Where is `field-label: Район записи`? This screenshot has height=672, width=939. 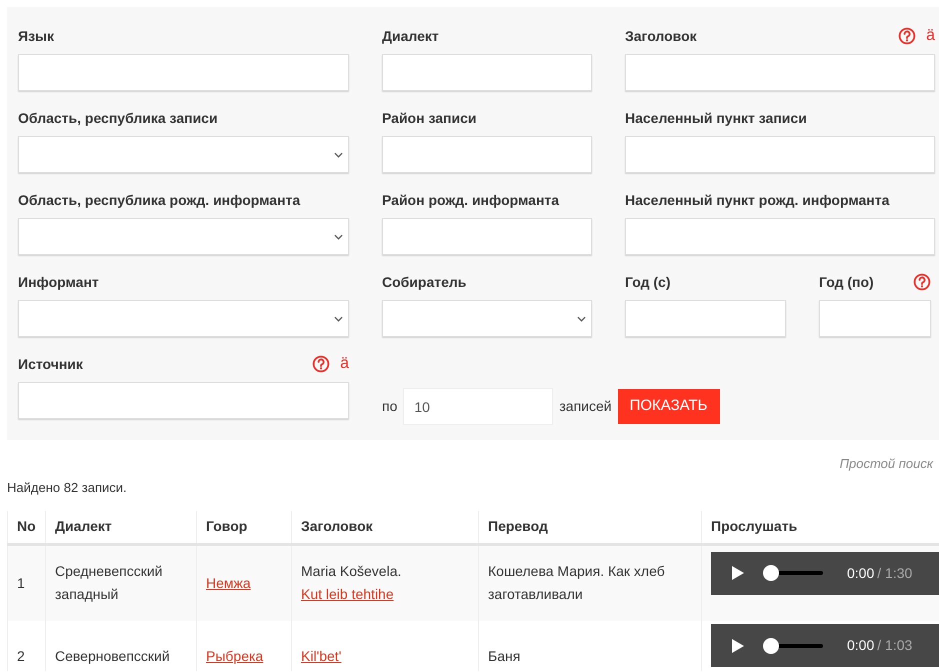 field-label: Район записи is located at coordinates (430, 118).